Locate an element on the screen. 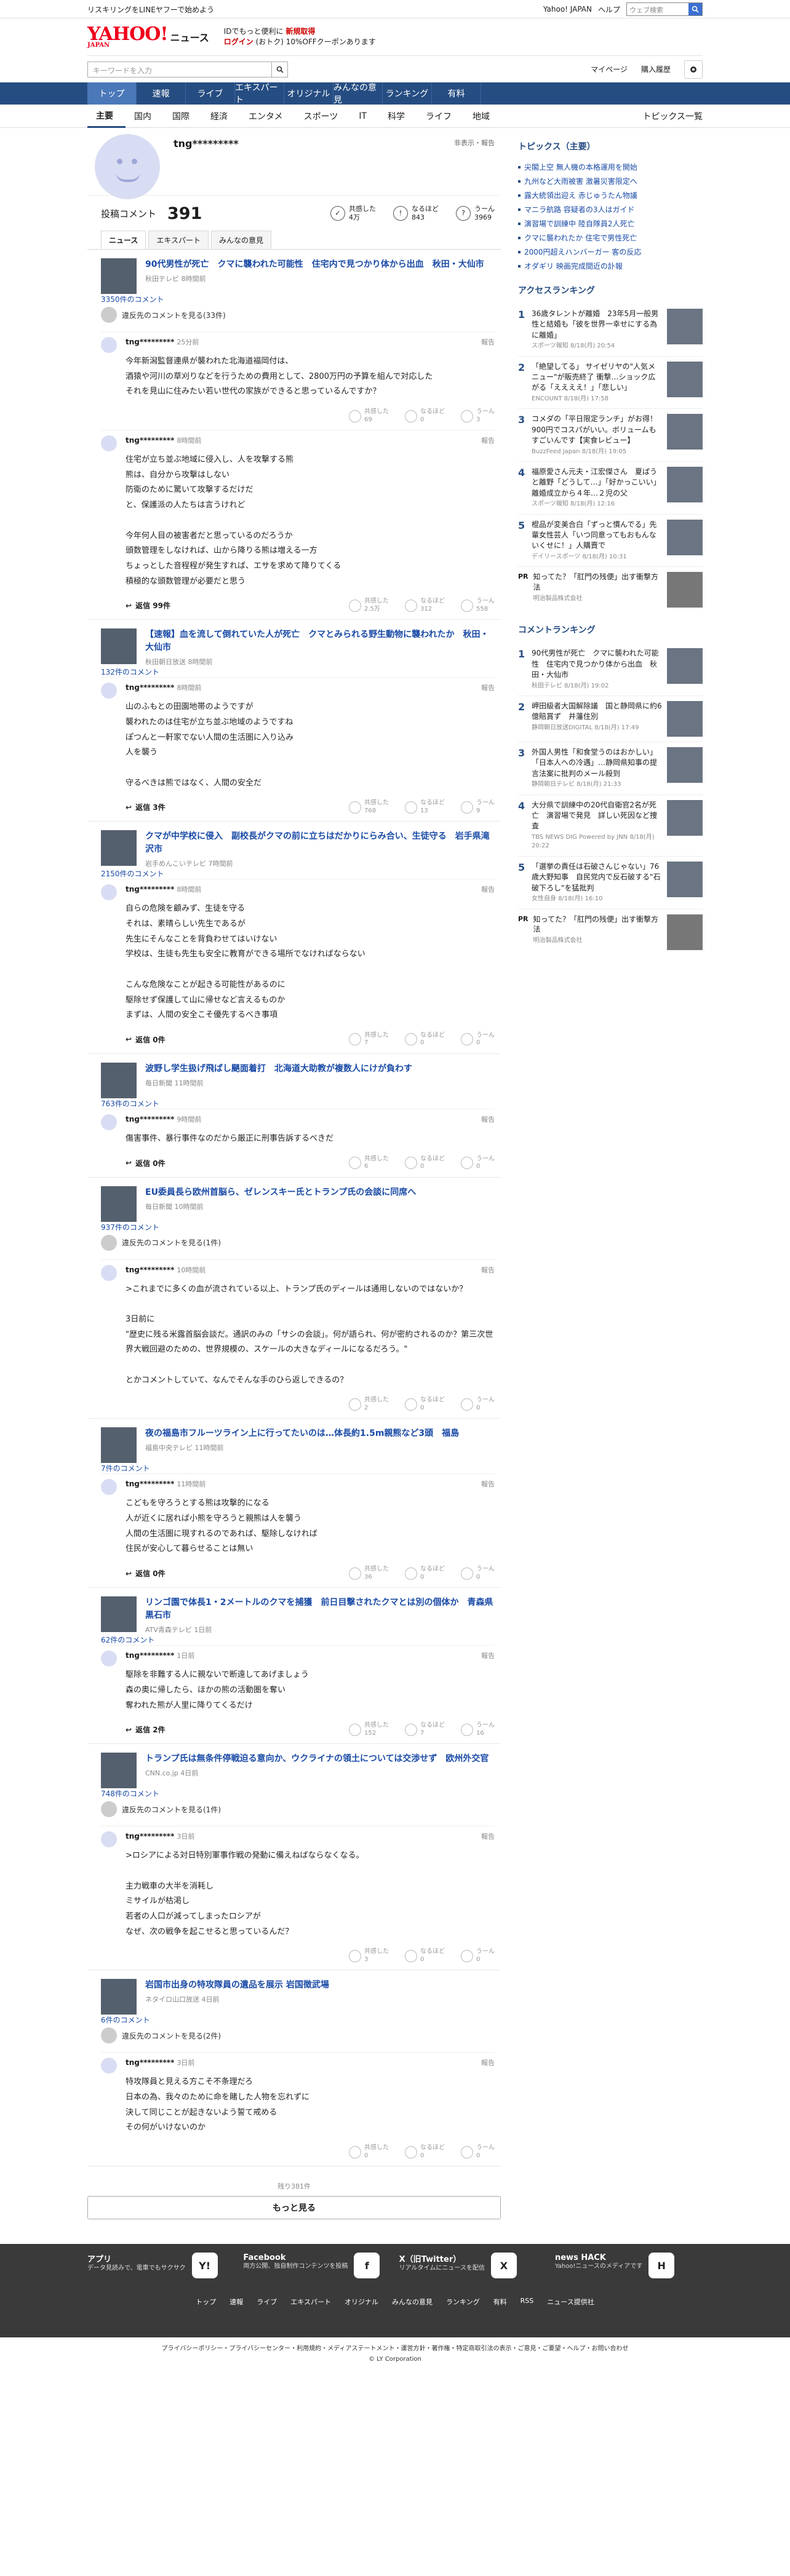 The height and width of the screenshot is (2576, 790). footer-link: みんなの意見 is located at coordinates (412, 2302).